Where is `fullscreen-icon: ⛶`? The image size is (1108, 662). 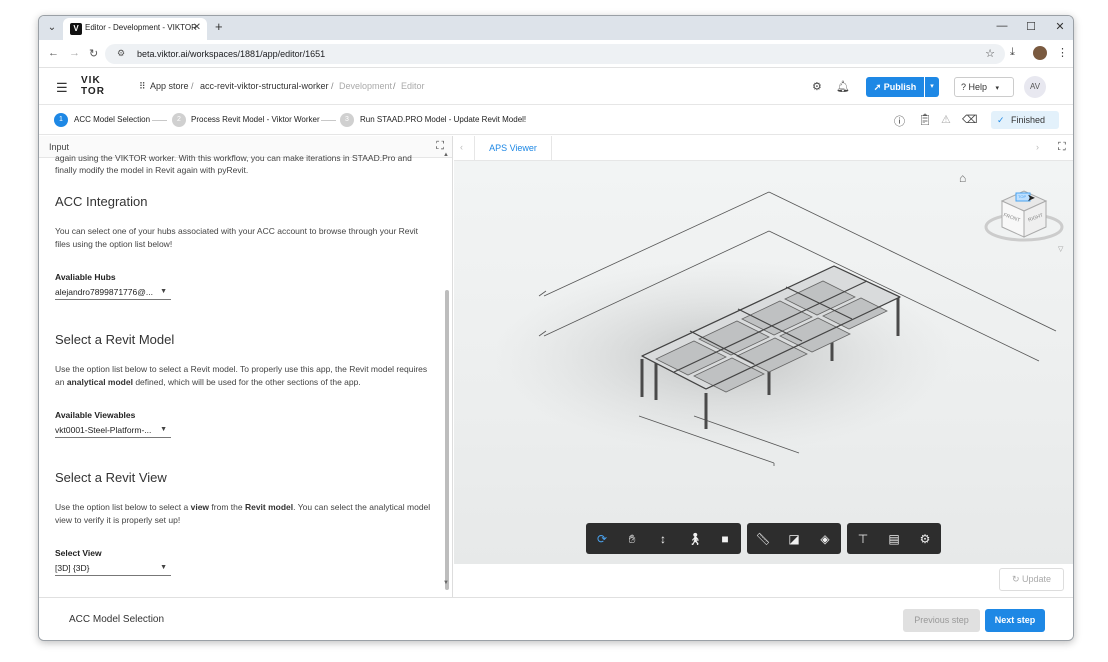 fullscreen-icon: ⛶ is located at coordinates (1062, 147).